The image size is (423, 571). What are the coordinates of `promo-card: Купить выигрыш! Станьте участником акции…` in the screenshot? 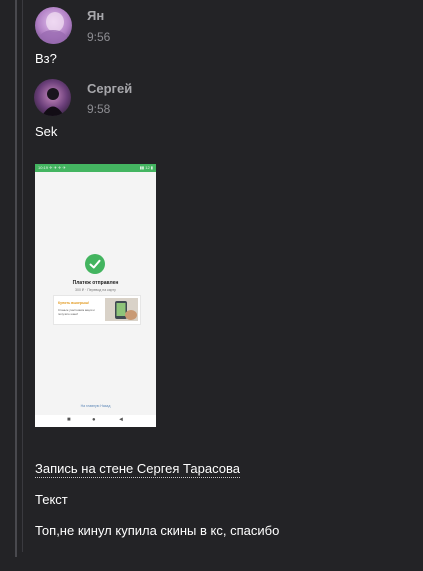 It's located at (97, 310).